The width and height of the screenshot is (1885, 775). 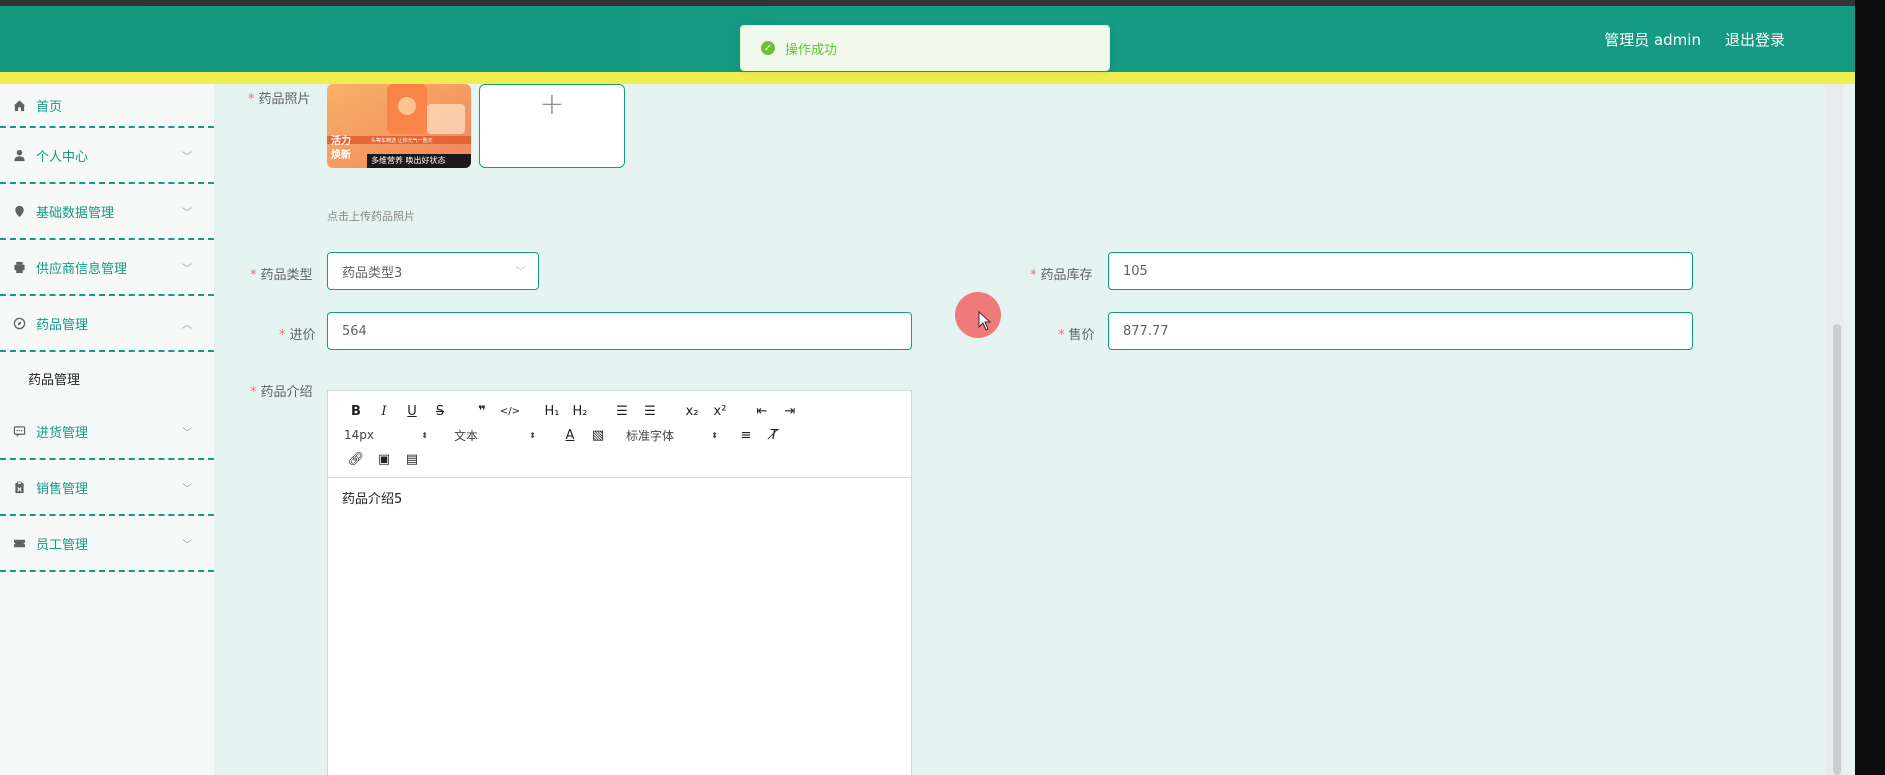 I want to click on mouse-cursor-icon, so click(x=985, y=321).